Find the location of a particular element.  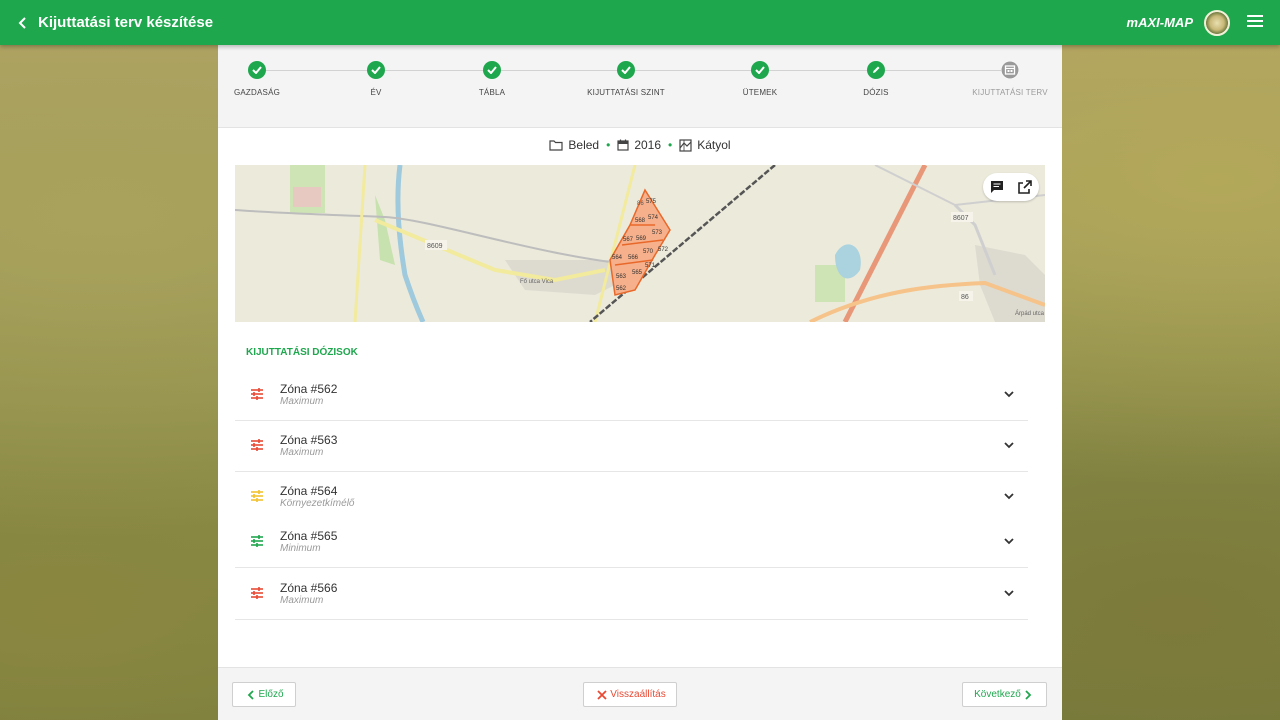

map-zone-label: 568 is located at coordinates (640, 221).